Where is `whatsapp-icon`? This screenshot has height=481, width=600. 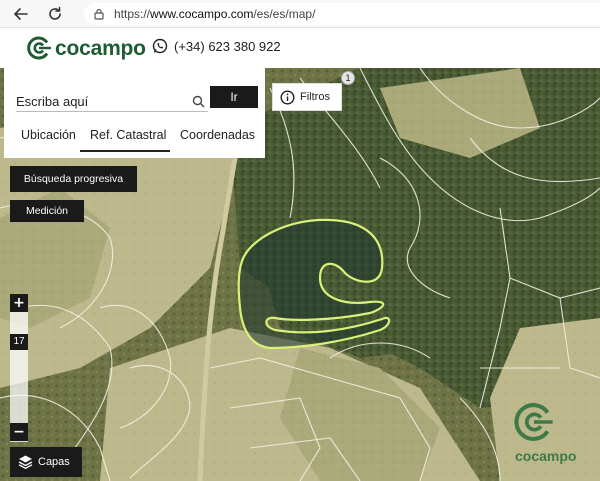 whatsapp-icon is located at coordinates (160, 46).